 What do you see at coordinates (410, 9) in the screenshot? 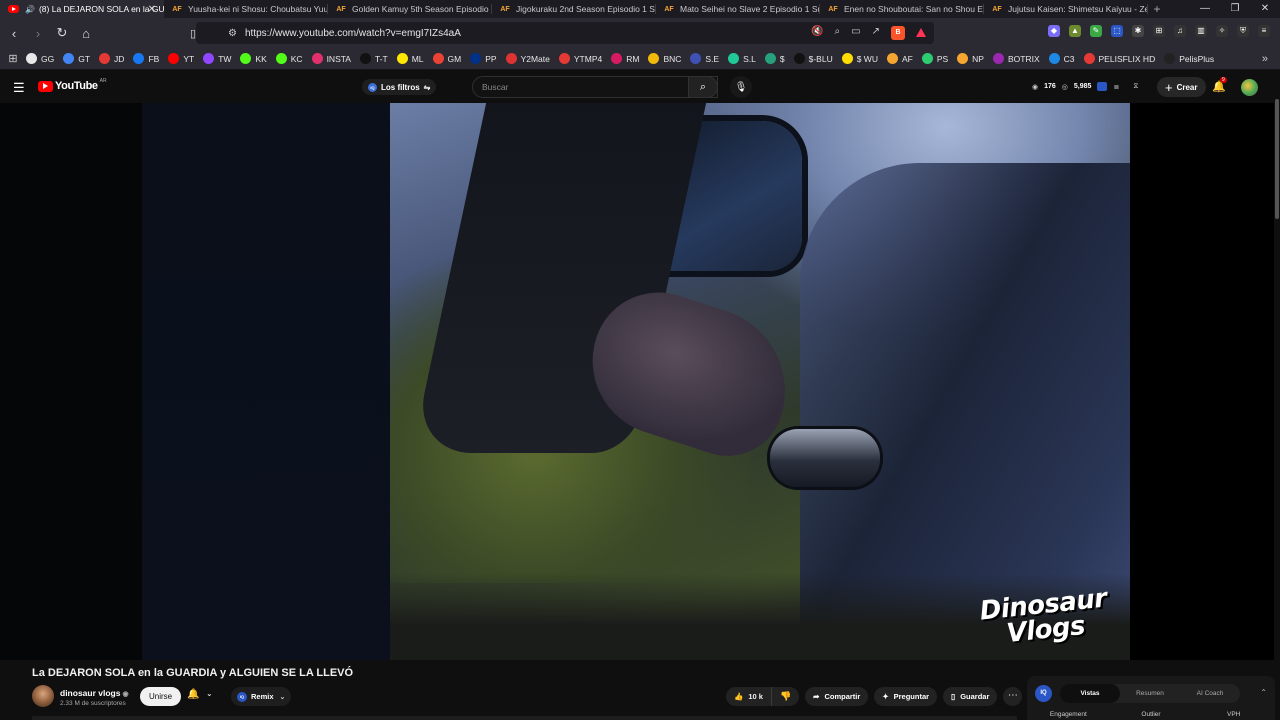
I see `browser-tab: AF Golden Kamuy 5th Season Episodio` at bounding box center [410, 9].